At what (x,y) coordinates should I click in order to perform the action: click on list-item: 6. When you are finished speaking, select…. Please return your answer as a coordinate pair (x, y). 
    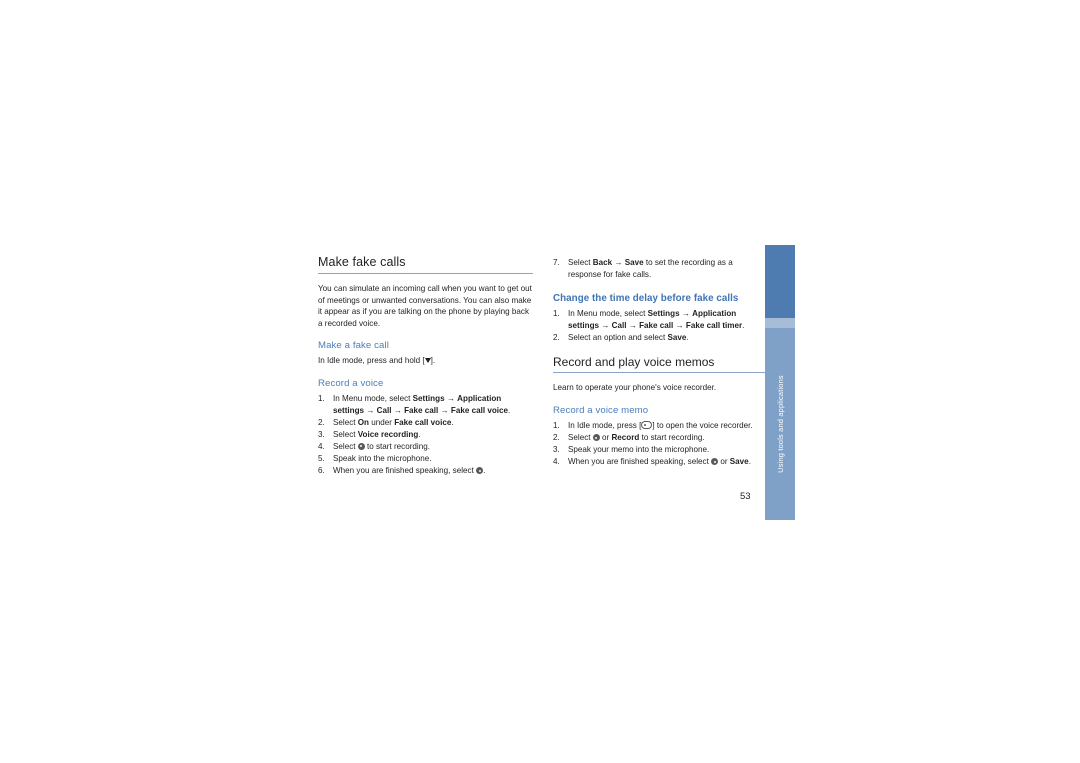
    Looking at the image, I should click on (425, 471).